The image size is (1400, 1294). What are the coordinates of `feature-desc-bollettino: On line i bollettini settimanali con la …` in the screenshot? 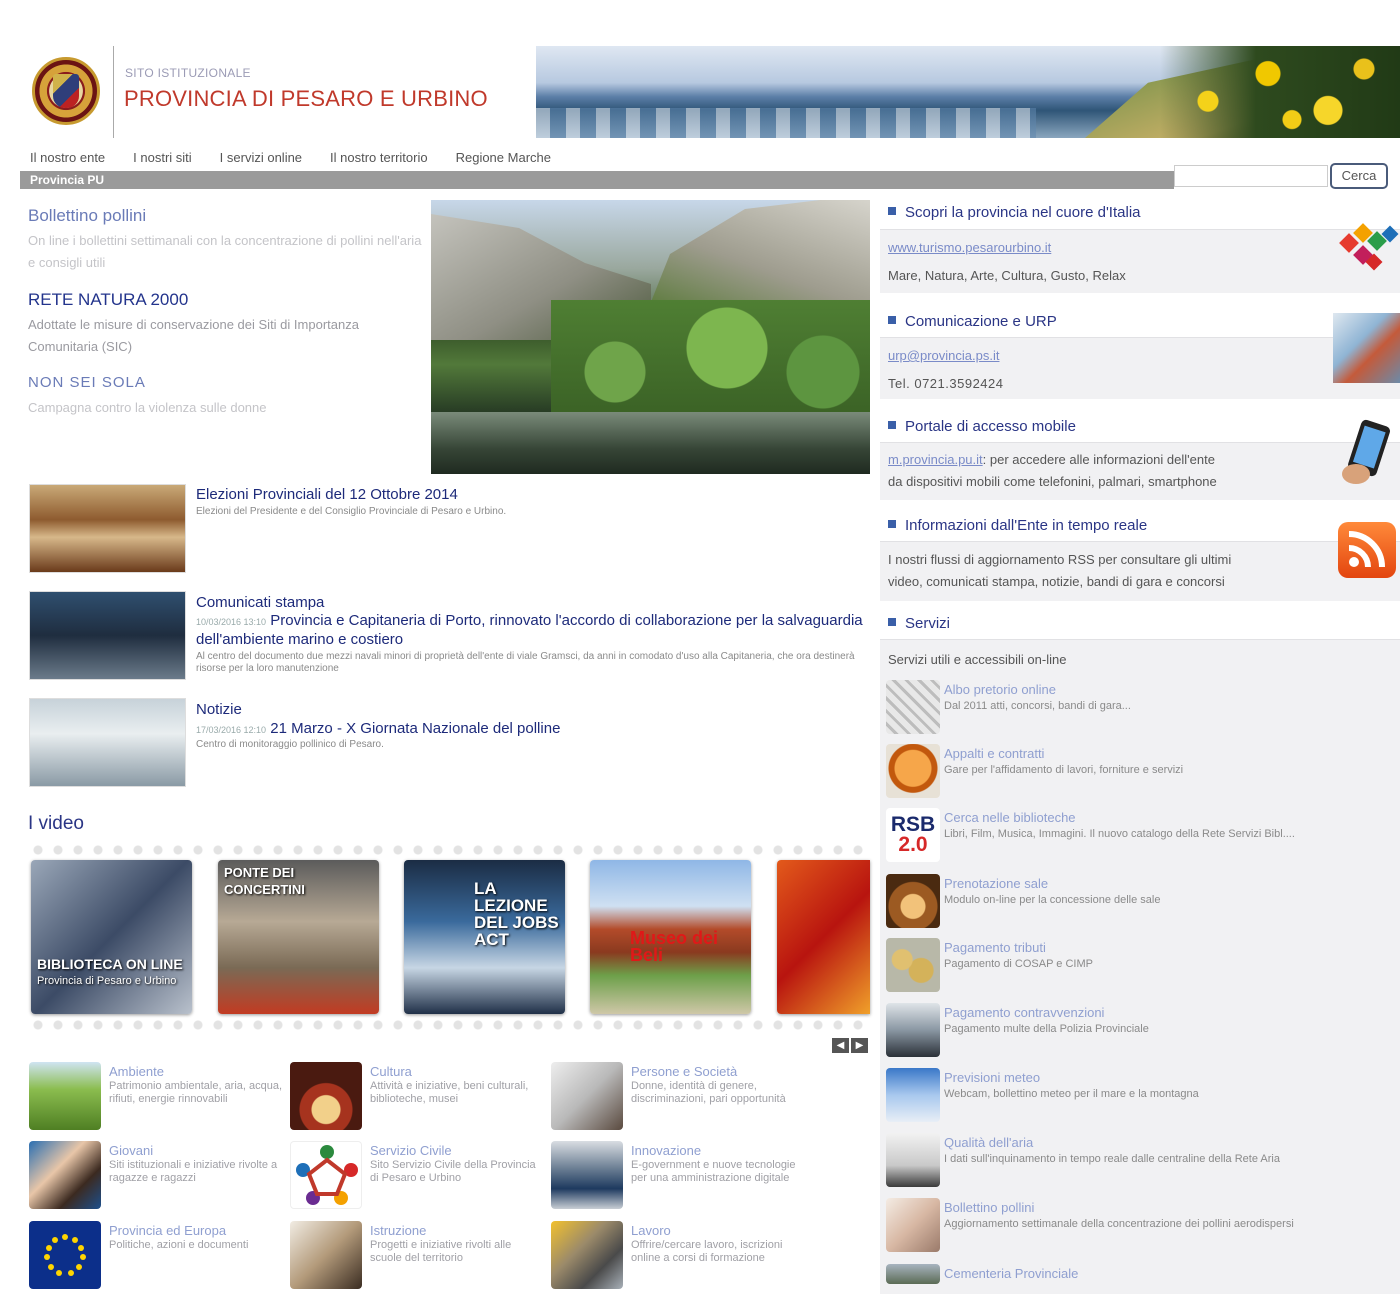 It's located at (225, 251).